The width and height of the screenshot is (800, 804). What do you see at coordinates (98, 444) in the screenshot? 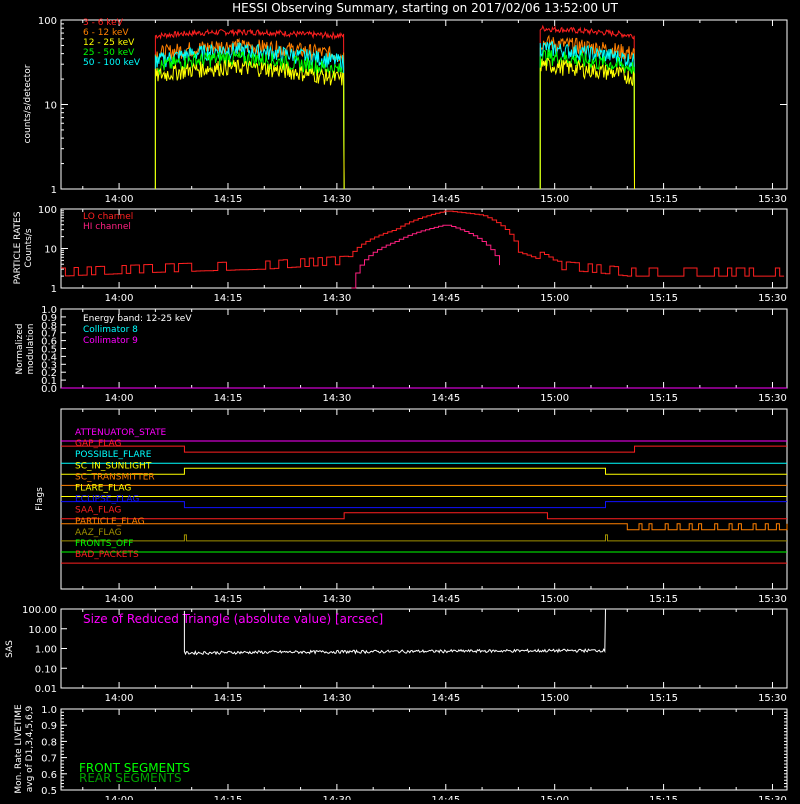
I see `flag-label-2: GAP_FLAG` at bounding box center [98, 444].